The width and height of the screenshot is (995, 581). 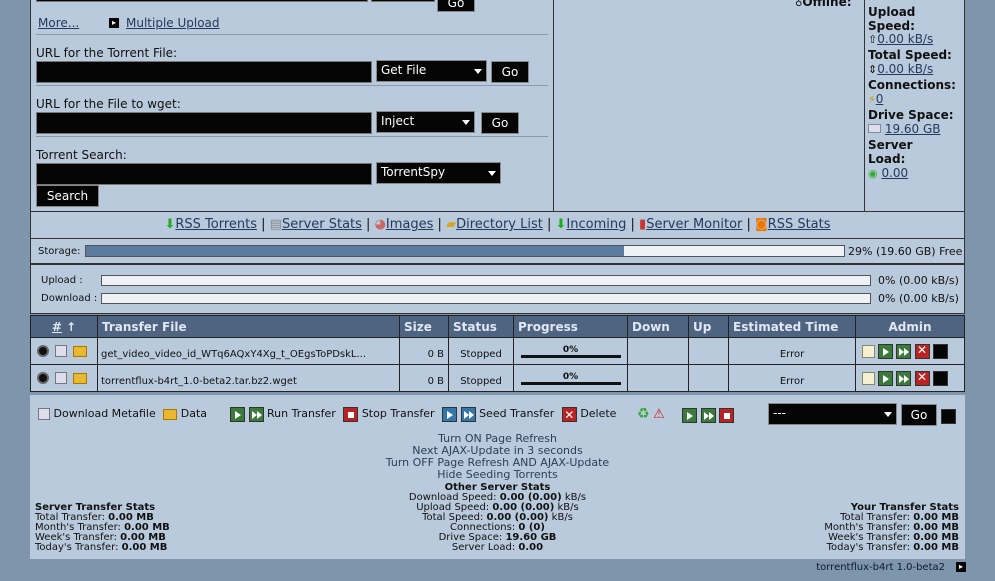 What do you see at coordinates (481, 326) in the screenshot?
I see `col-header-status: Status` at bounding box center [481, 326].